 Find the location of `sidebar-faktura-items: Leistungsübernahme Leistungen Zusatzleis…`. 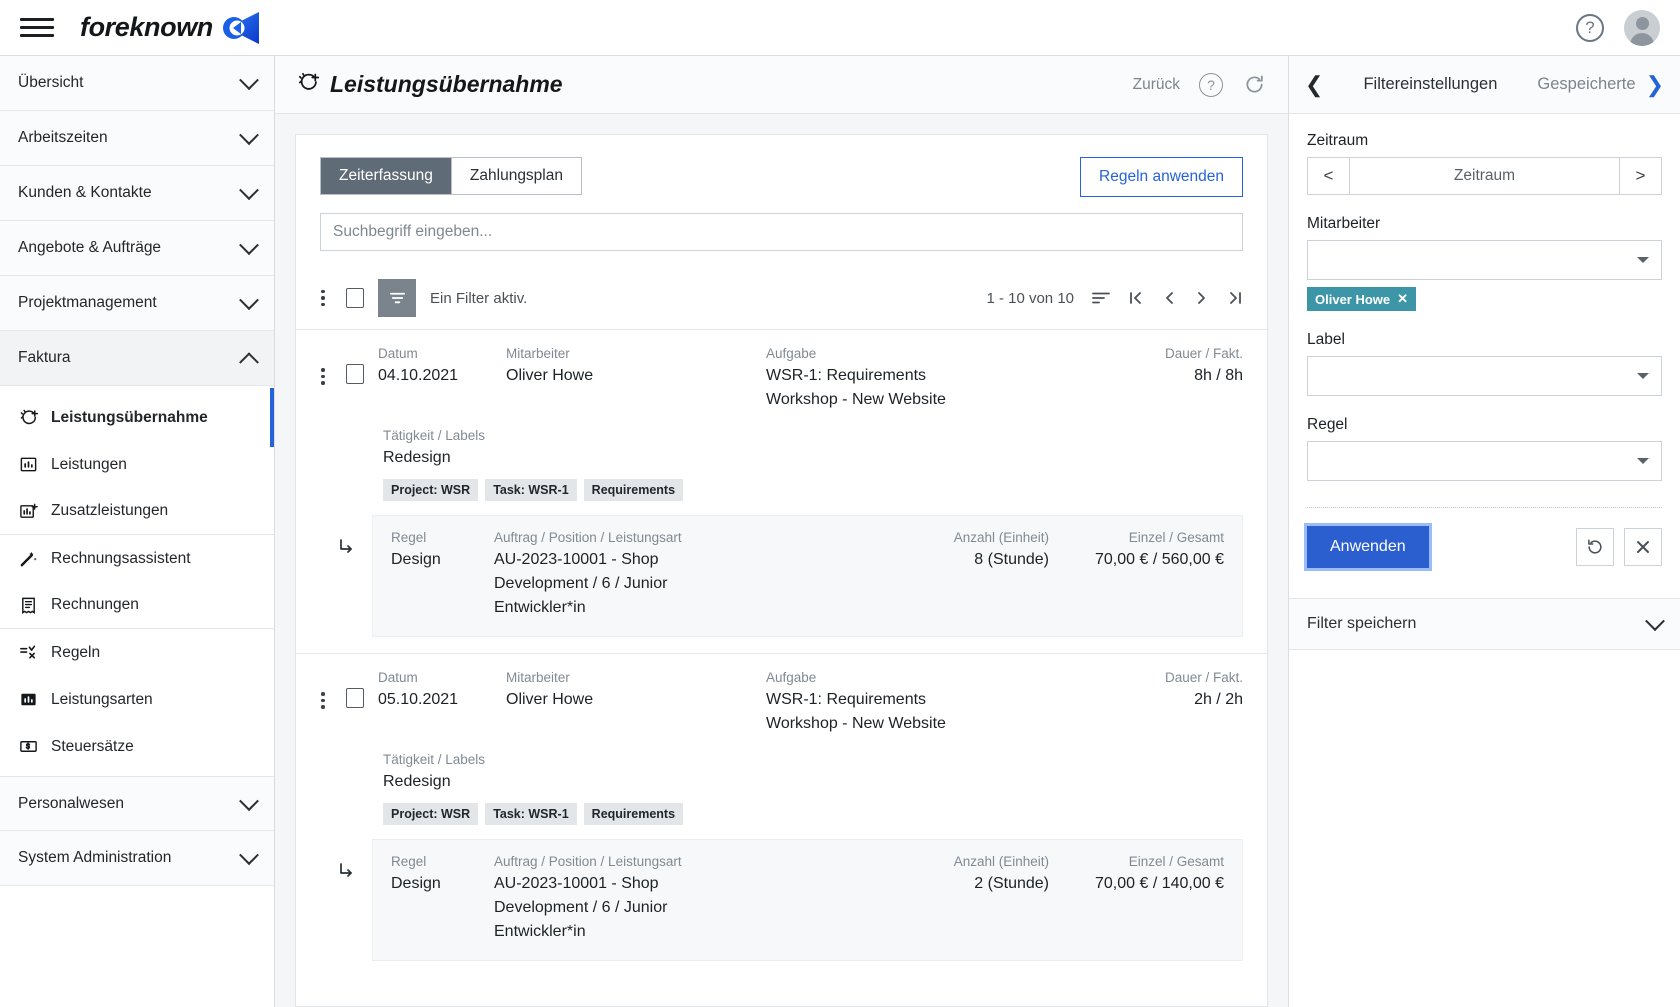

sidebar-faktura-items: Leistungsübernahme Leistungen Zusatzleis… is located at coordinates (137, 581).